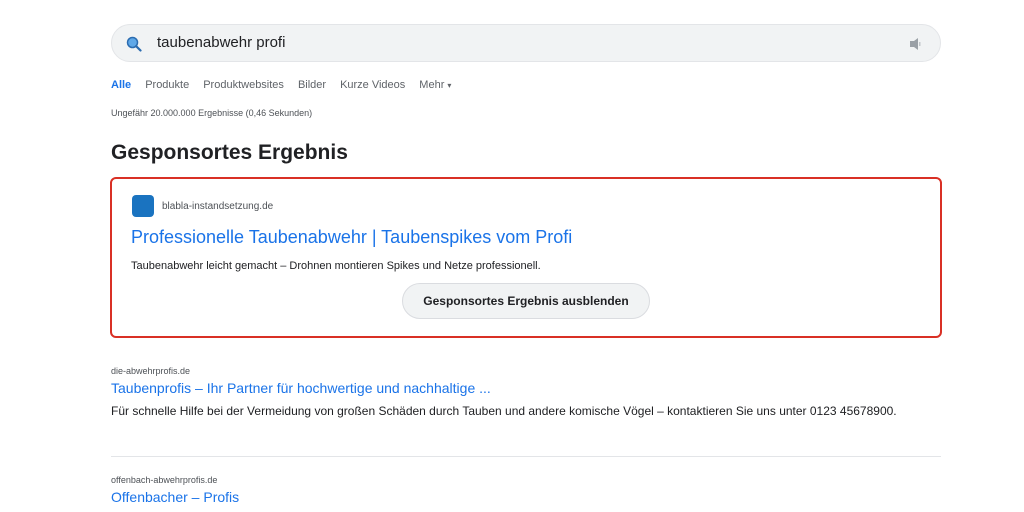 The image size is (1024, 512). I want to click on search-icon, so click(134, 44).